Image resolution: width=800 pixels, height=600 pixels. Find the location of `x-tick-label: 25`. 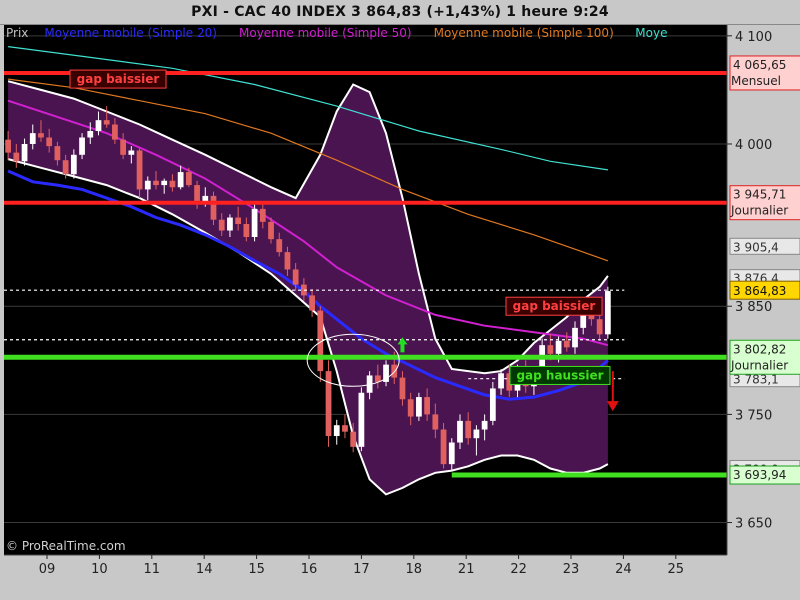

x-tick-label: 25 is located at coordinates (676, 569).